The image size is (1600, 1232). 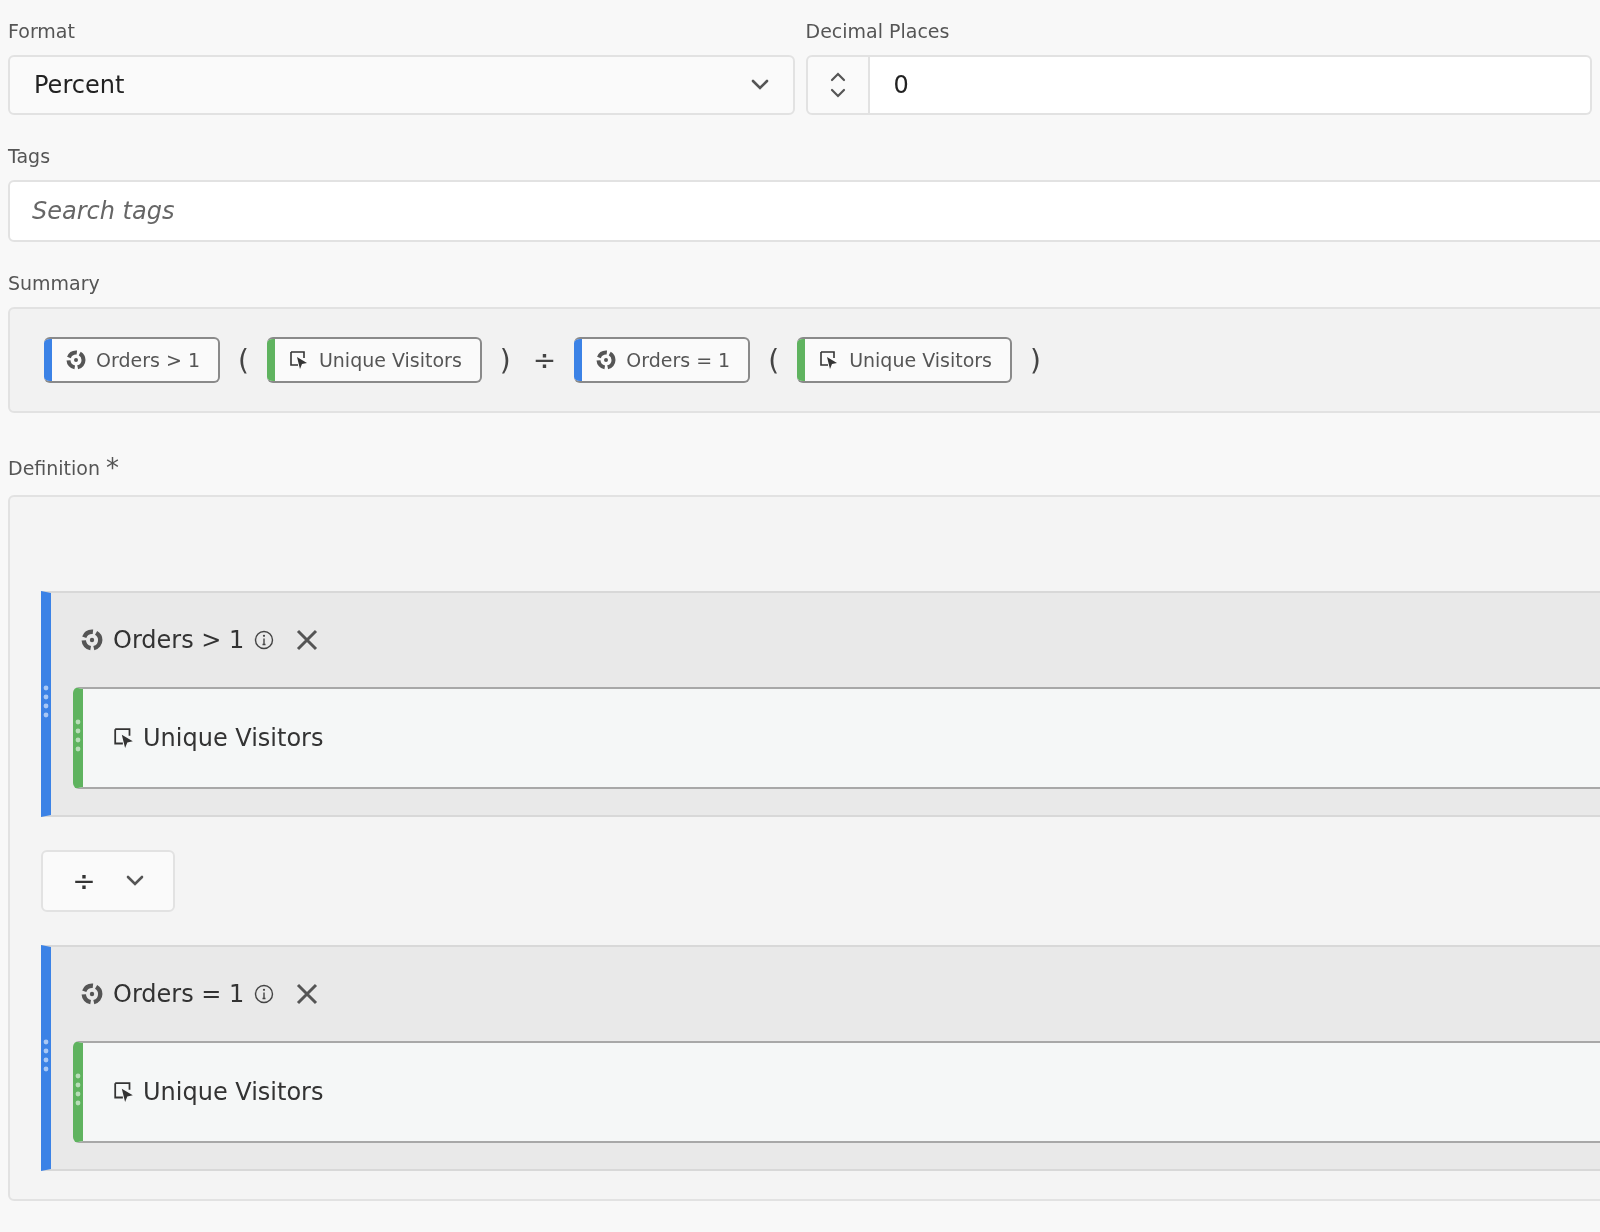 What do you see at coordinates (544, 360) in the screenshot?
I see `summary-symbol: ÷` at bounding box center [544, 360].